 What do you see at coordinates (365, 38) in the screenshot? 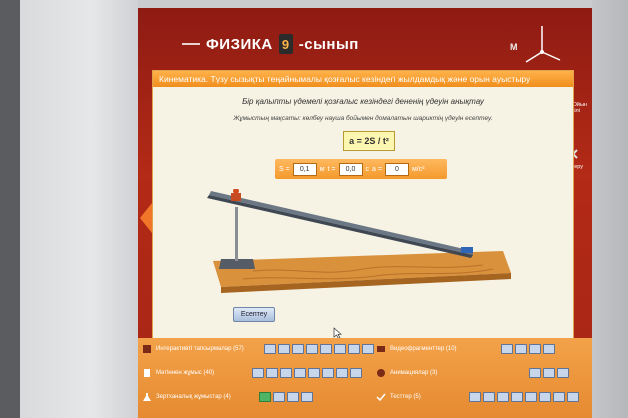
I see `header-bar: ФИЗИКА 9 -сынып M` at bounding box center [365, 38].